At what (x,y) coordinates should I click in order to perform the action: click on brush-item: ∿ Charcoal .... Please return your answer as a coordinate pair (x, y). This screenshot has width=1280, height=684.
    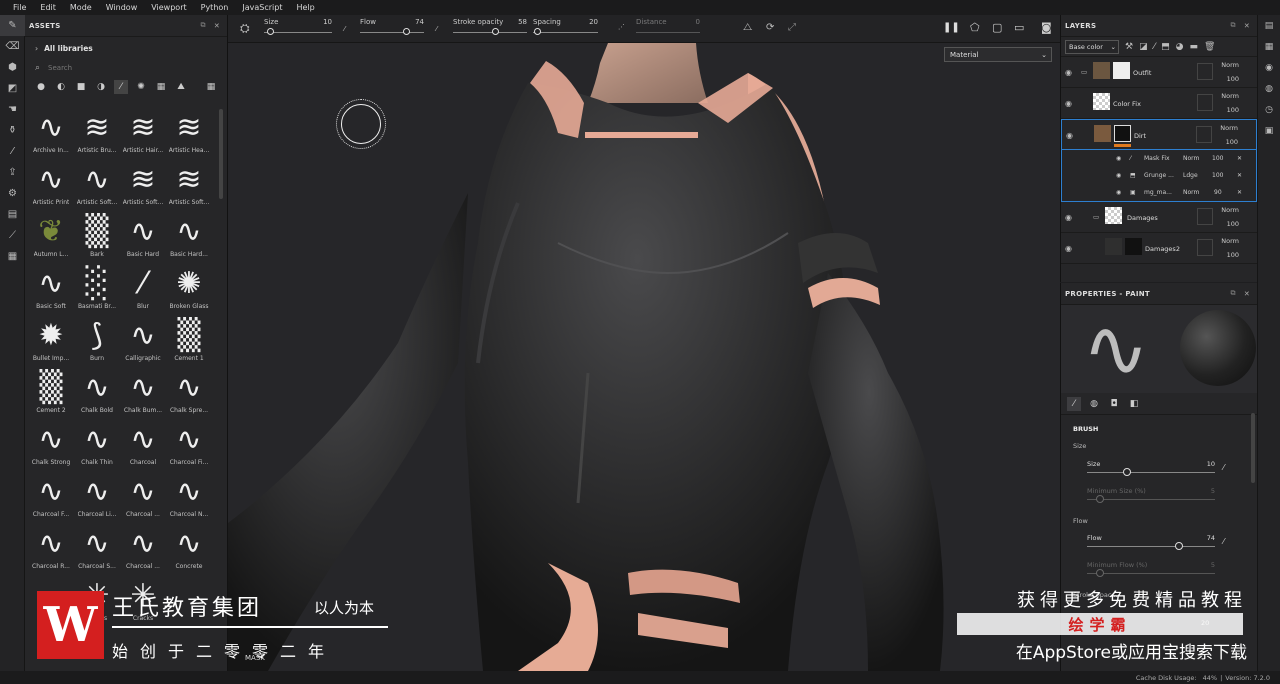
    Looking at the image, I should click on (143, 551).